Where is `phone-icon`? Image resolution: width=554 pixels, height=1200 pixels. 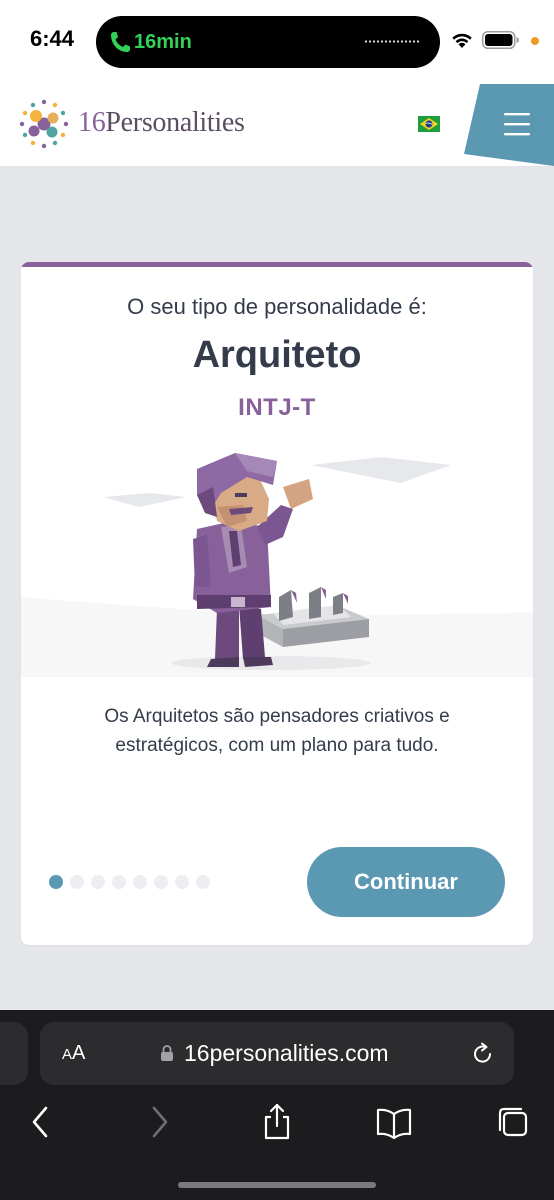 phone-icon is located at coordinates (120, 42).